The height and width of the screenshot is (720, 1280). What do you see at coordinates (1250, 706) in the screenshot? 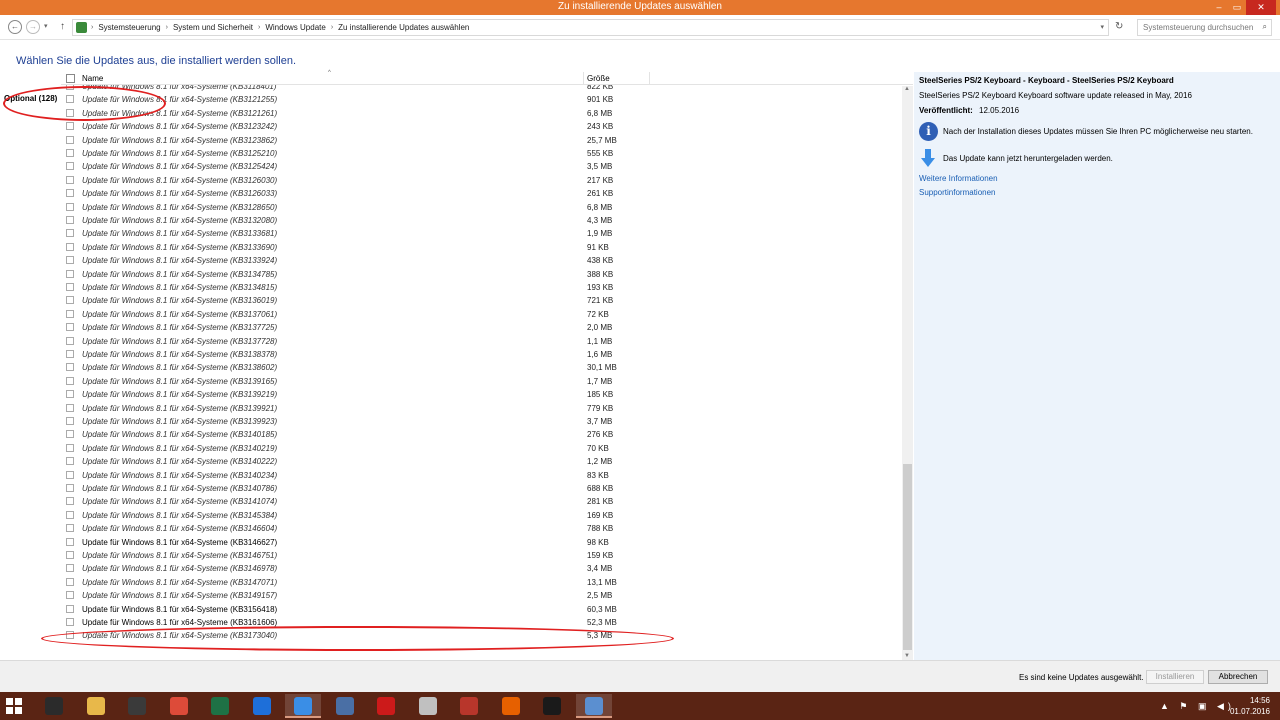
I see `clock: 14:56 01.07.2016` at bounding box center [1250, 706].